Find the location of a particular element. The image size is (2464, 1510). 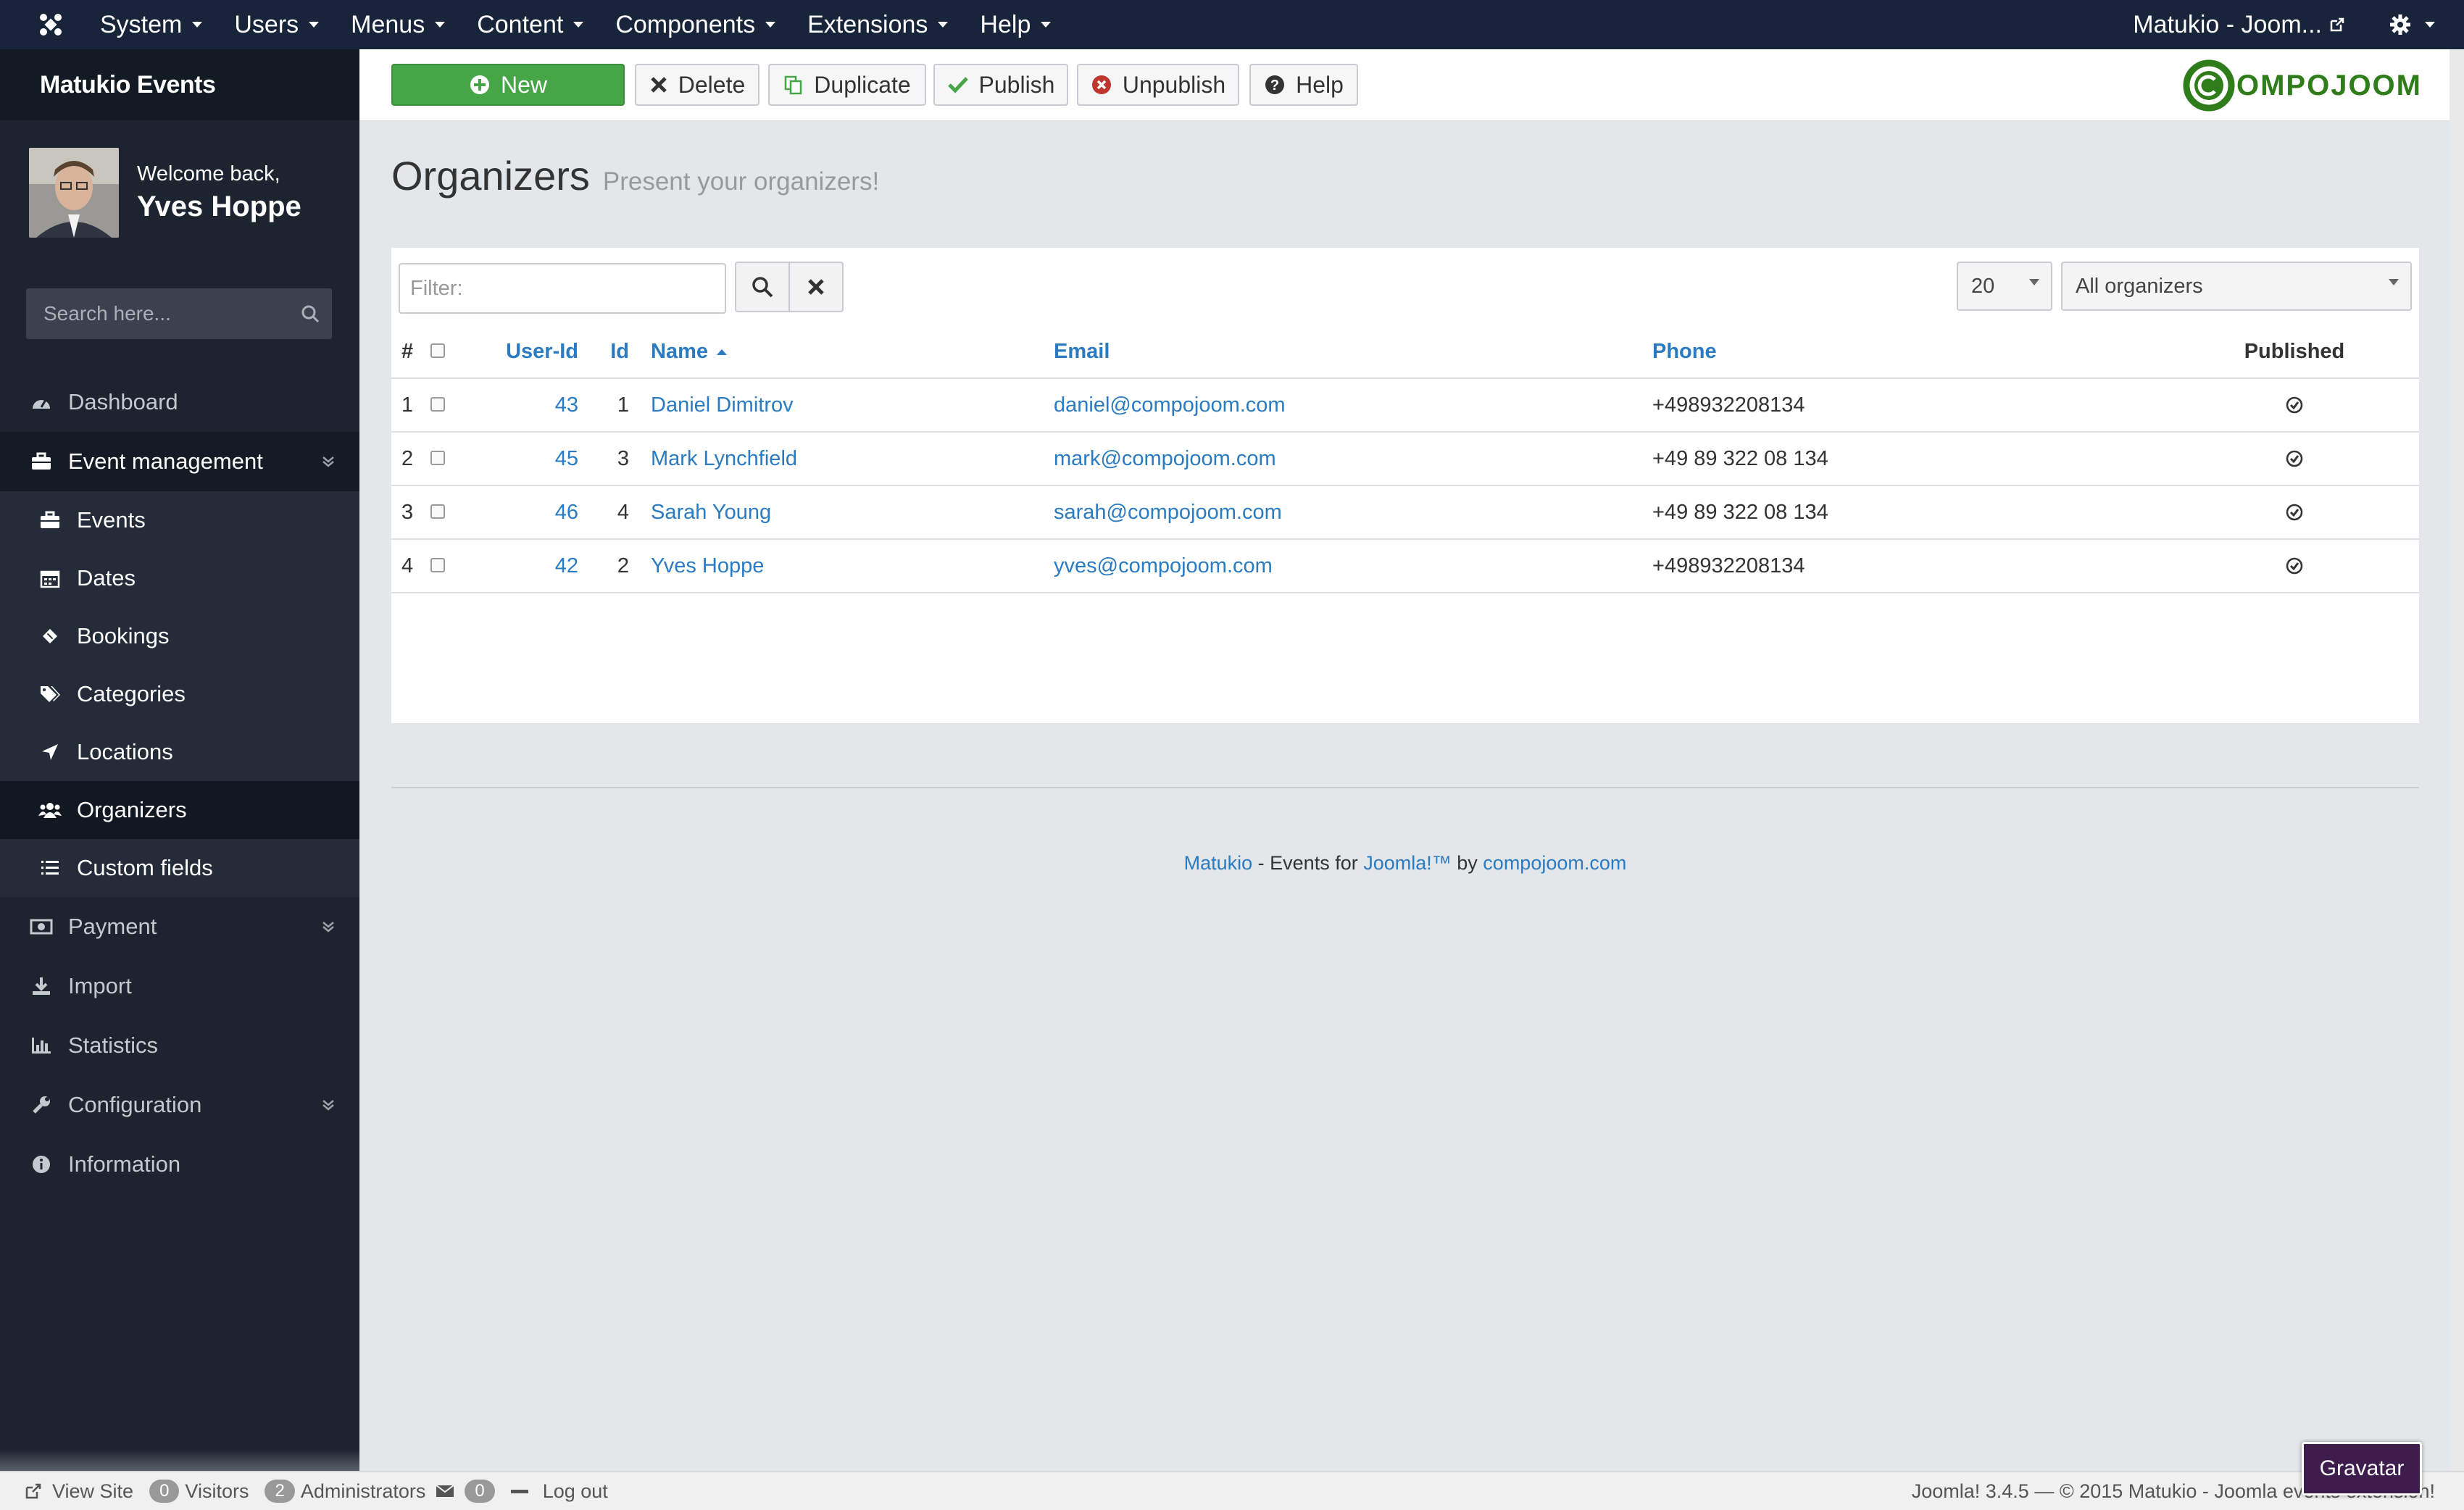

menu-extensions: Extensions is located at coordinates (878, 25).